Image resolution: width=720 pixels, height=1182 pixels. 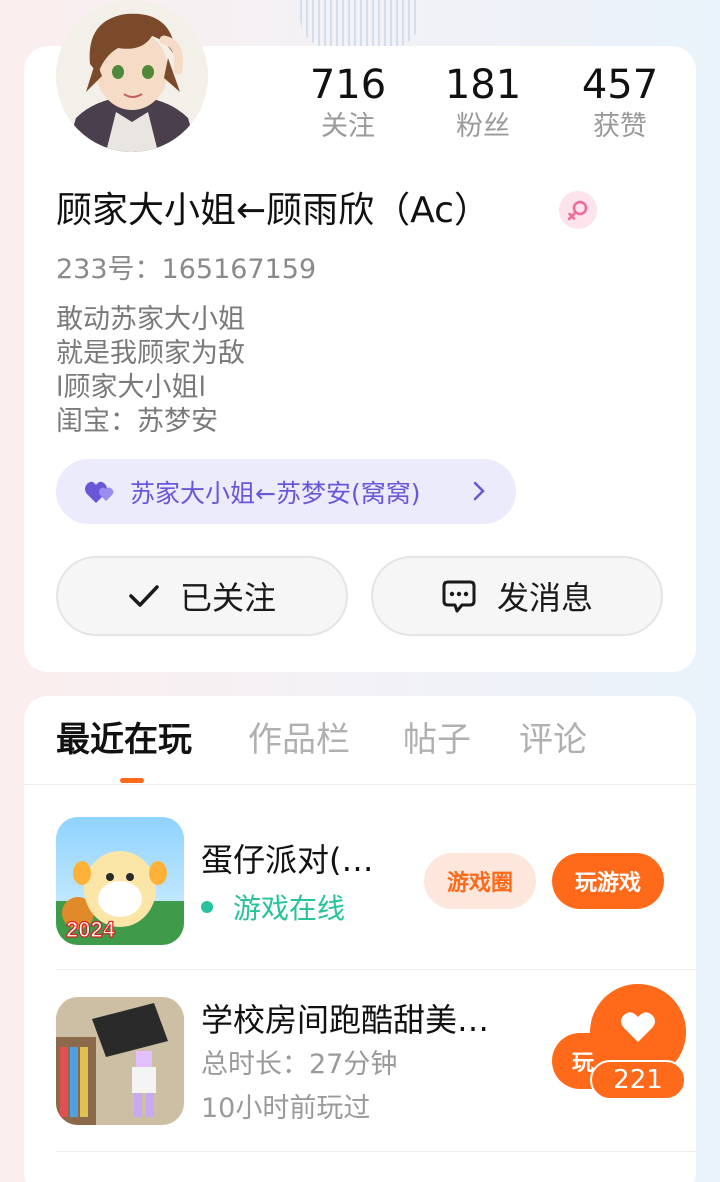 I want to click on send-message-button: 发消息, so click(x=517, y=596).